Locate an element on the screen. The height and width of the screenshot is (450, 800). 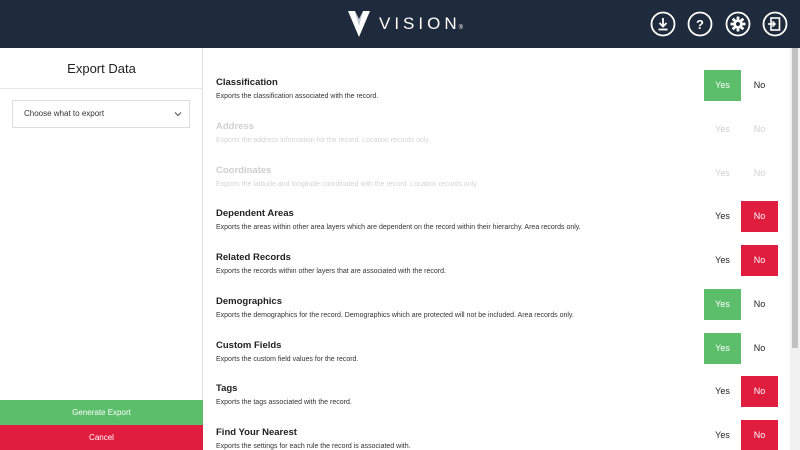
settings-gear-icon is located at coordinates (738, 24).